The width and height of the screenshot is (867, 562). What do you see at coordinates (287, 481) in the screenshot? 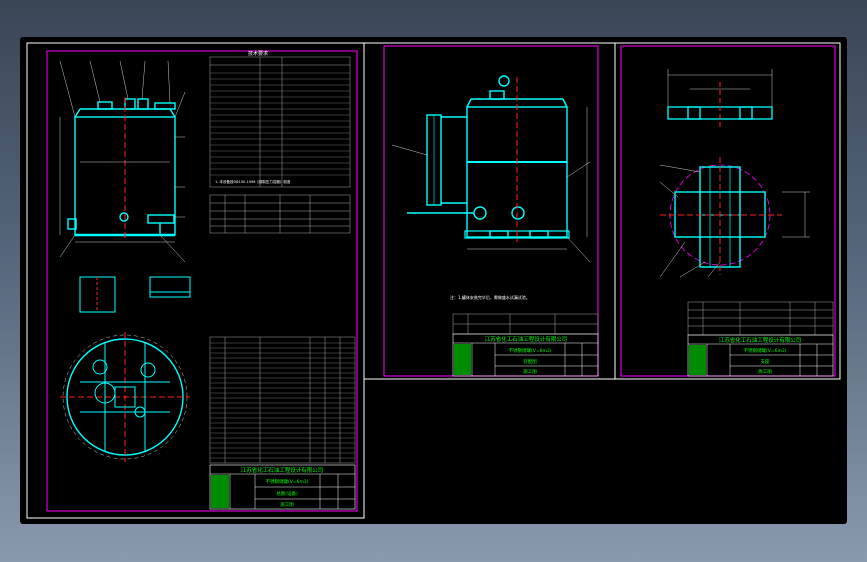
I see `title-block-1-drawing-name: 不锈钢储罐(V=6m3)` at bounding box center [287, 481].